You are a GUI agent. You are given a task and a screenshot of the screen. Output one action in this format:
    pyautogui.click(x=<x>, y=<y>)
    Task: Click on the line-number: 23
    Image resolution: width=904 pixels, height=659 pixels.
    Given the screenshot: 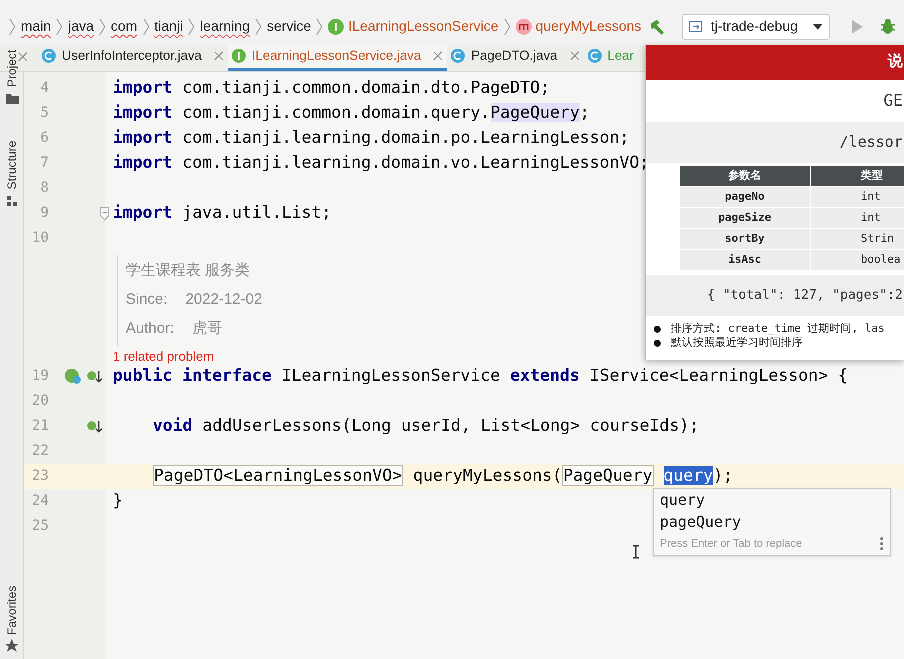 What is the action you would take?
    pyautogui.click(x=40, y=476)
    